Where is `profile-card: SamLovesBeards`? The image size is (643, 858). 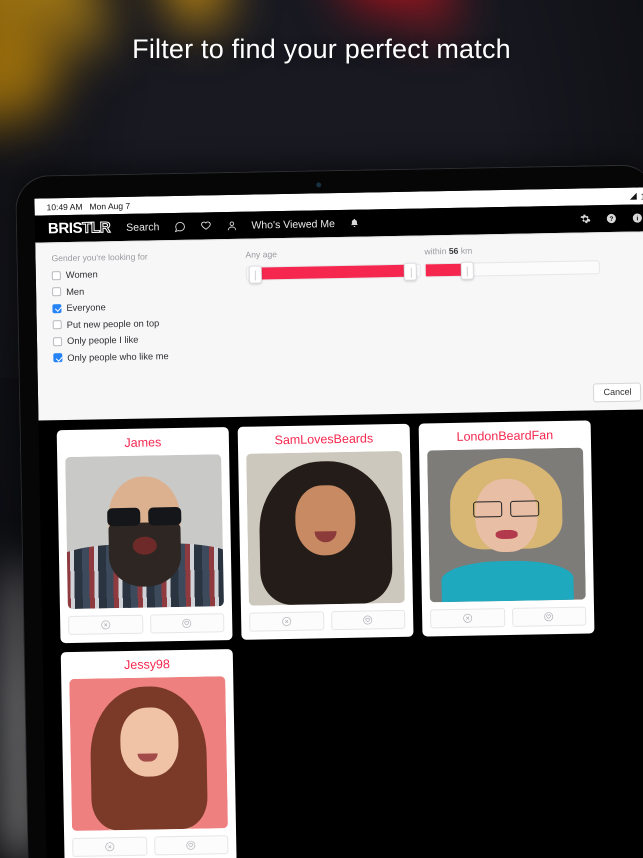 profile-card: SamLovesBeards is located at coordinates (325, 531).